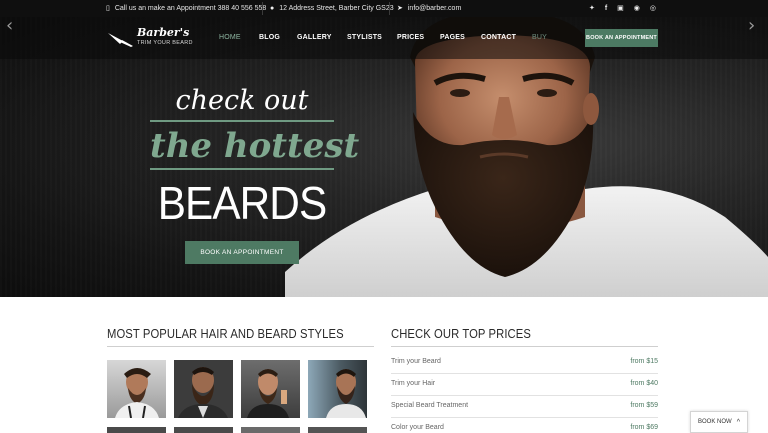 The width and height of the screenshot is (768, 433). Describe the element at coordinates (637, 8) in the screenshot. I see `pinterest-icon: ◉` at that location.